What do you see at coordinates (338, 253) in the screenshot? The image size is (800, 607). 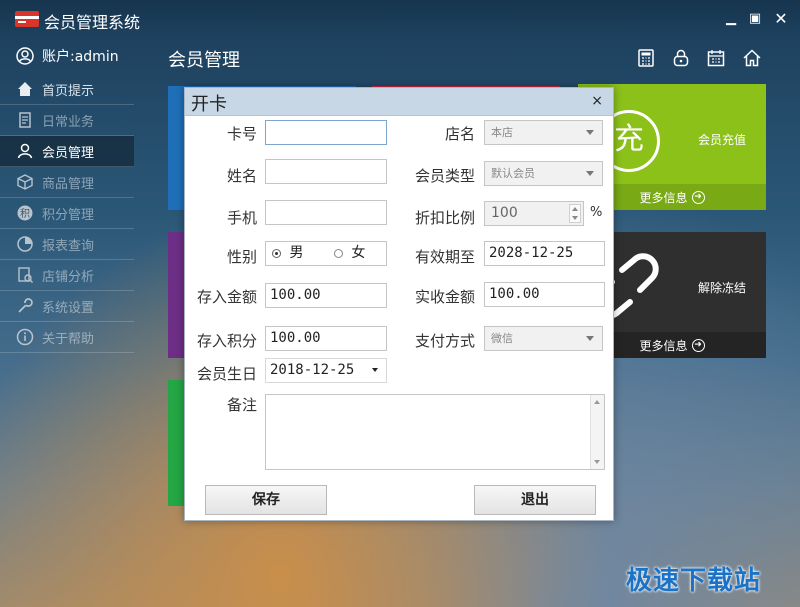 I see `gender-female-radio` at bounding box center [338, 253].